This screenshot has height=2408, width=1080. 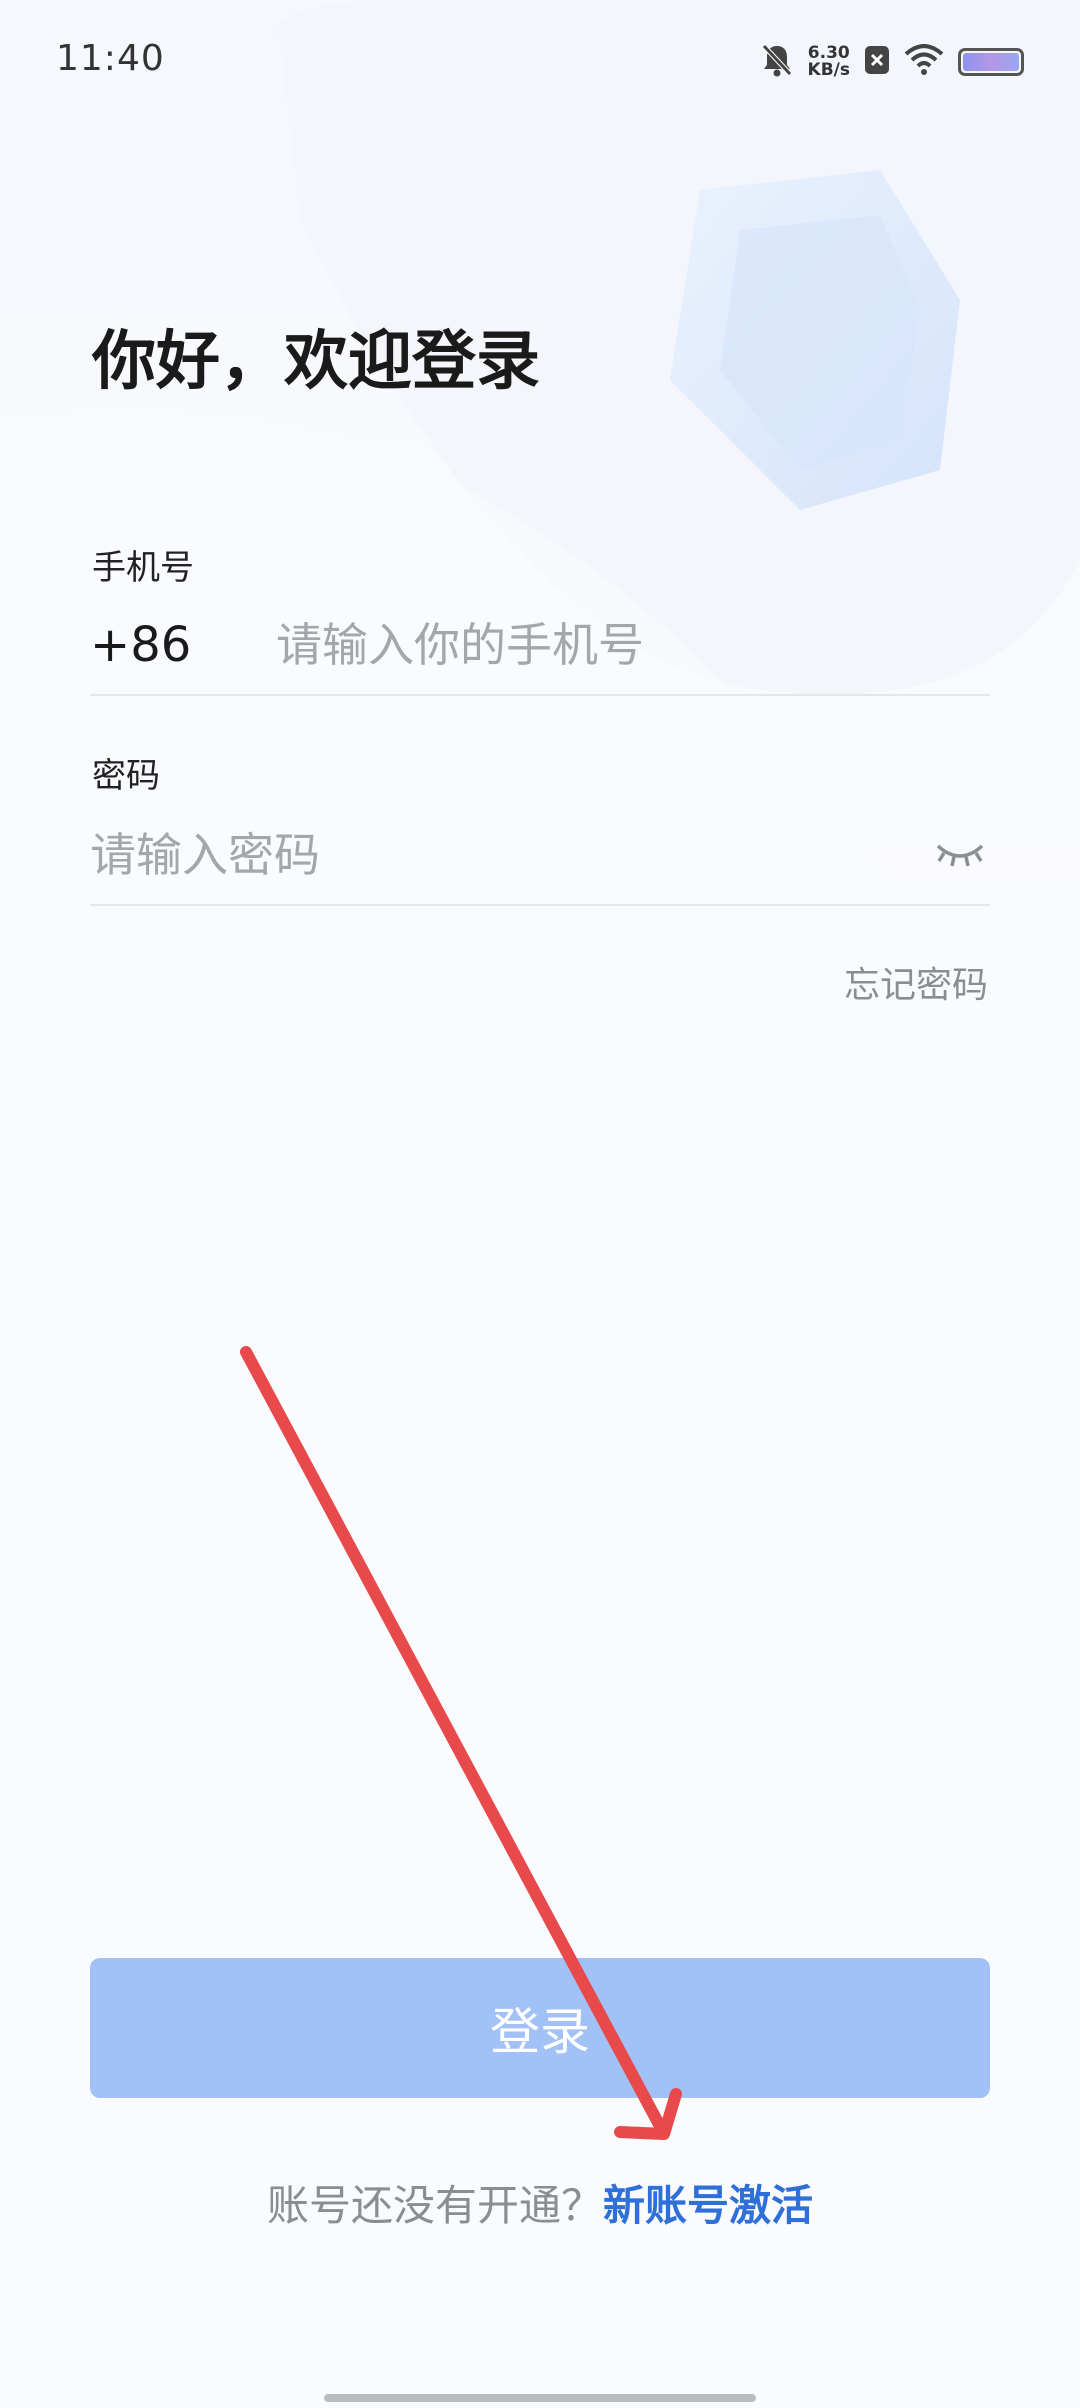 What do you see at coordinates (316, 362) in the screenshot?
I see `page-title: 你好，欢迎登录` at bounding box center [316, 362].